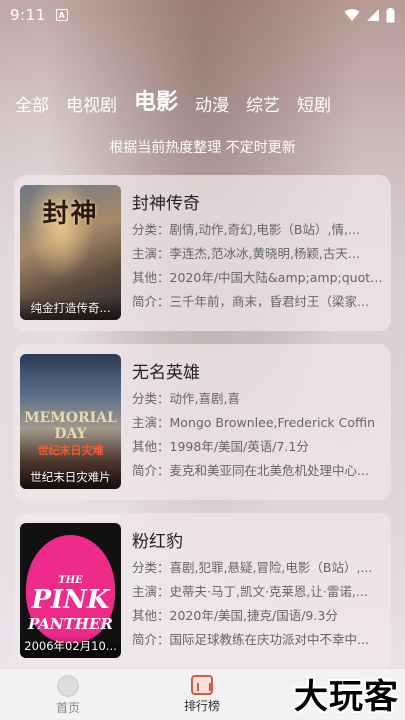  What do you see at coordinates (156, 102) in the screenshot?
I see `tab-movies: 电影` at bounding box center [156, 102].